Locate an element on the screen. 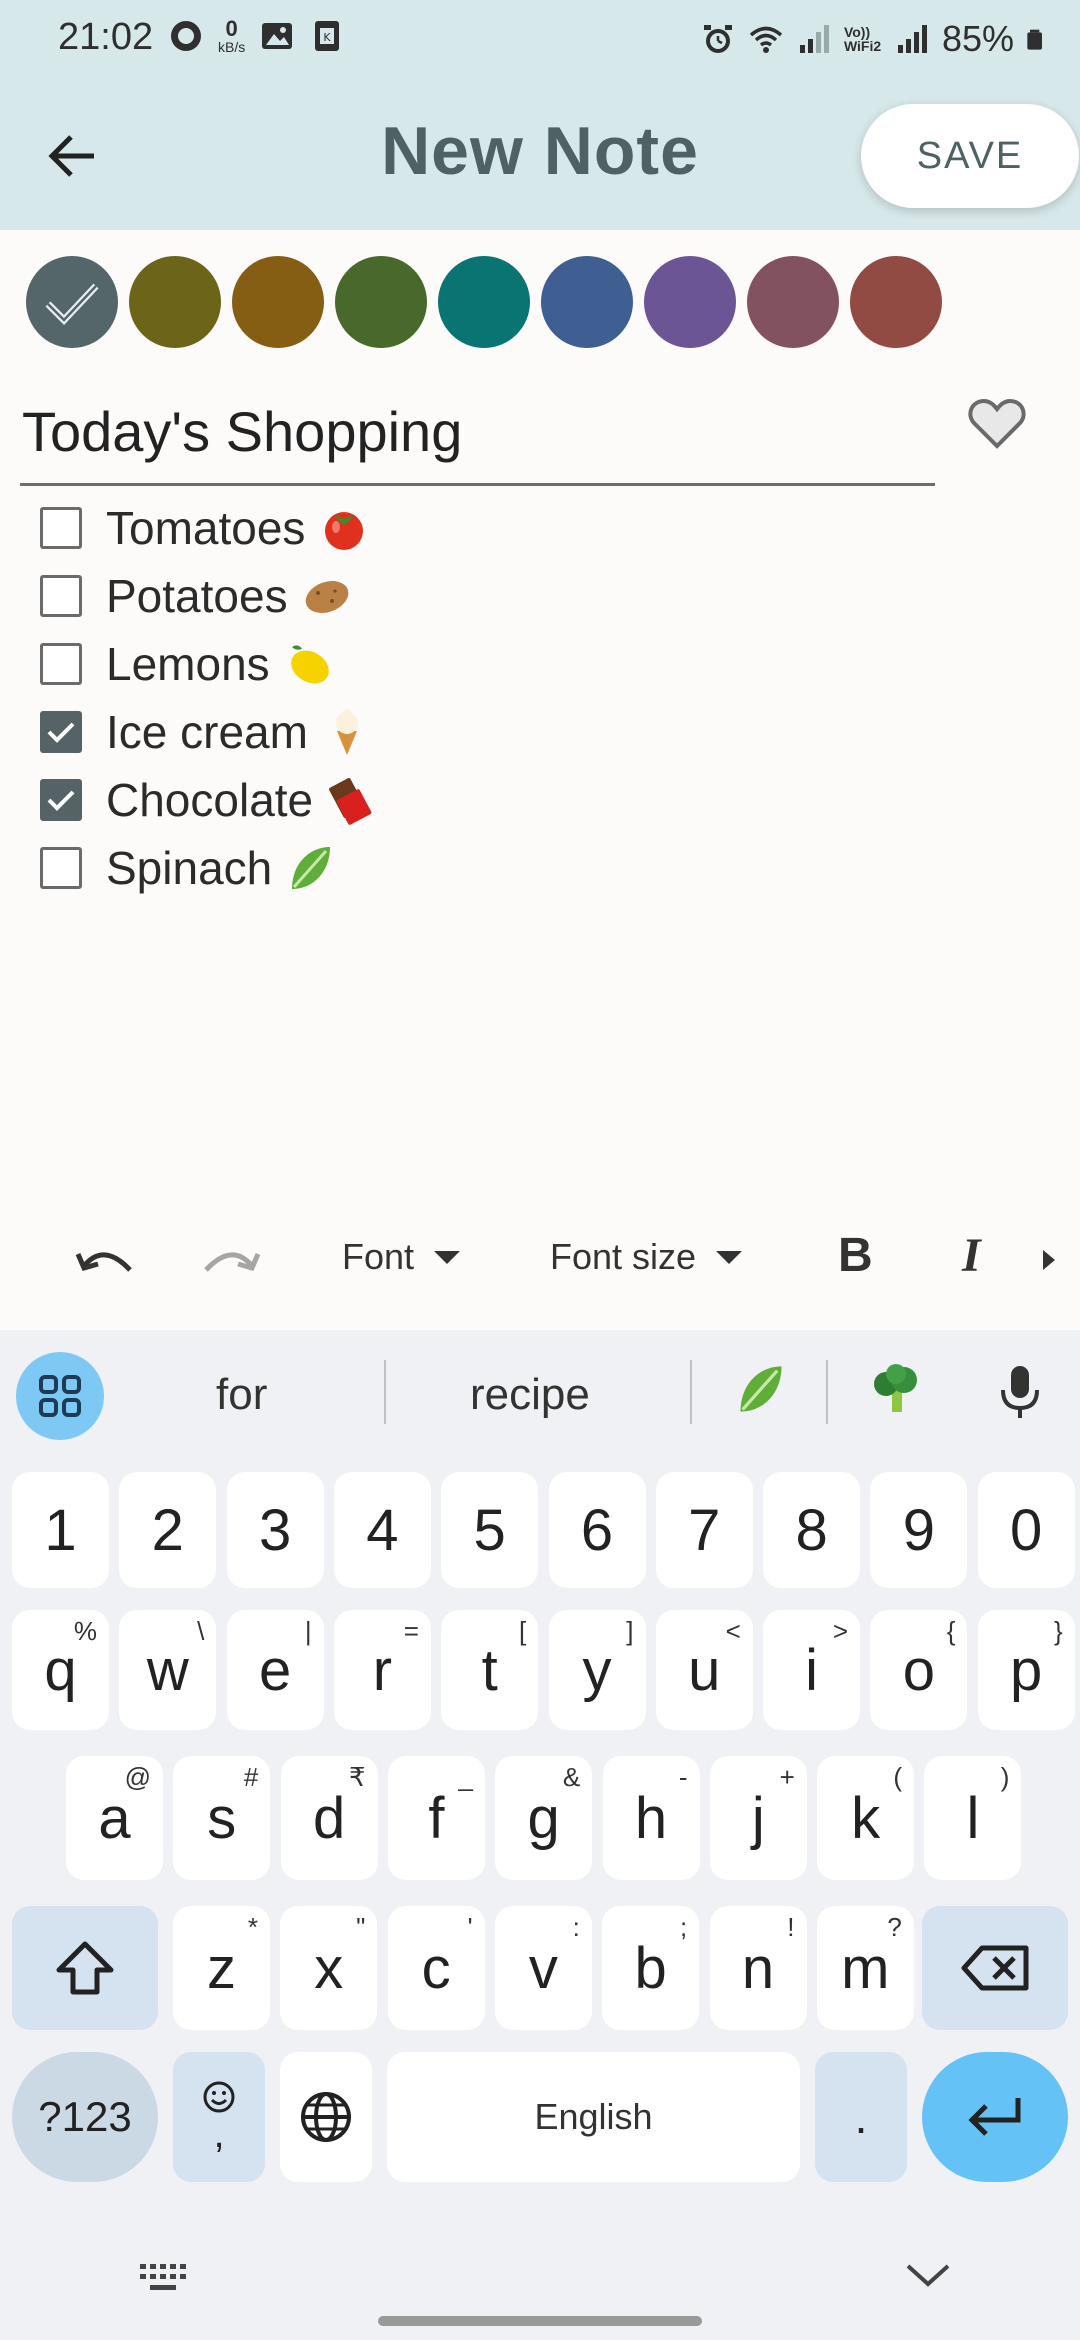 Image resolution: width=1080 pixels, height=2340 pixels. key-a: a @ is located at coordinates (114, 1818).